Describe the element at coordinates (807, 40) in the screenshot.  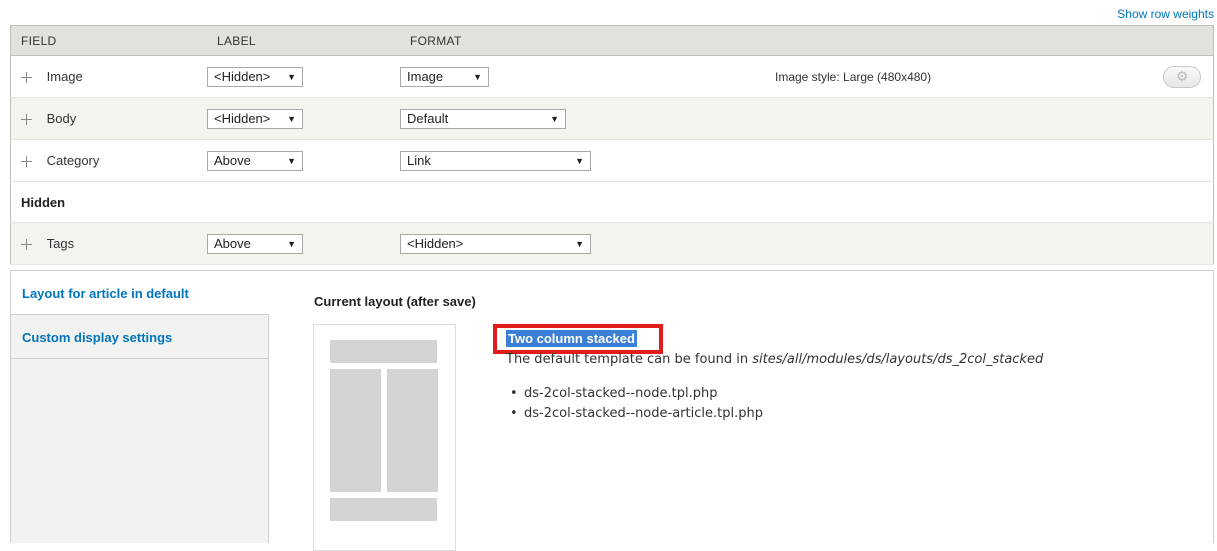
I see `header-format: FORMAT` at that location.